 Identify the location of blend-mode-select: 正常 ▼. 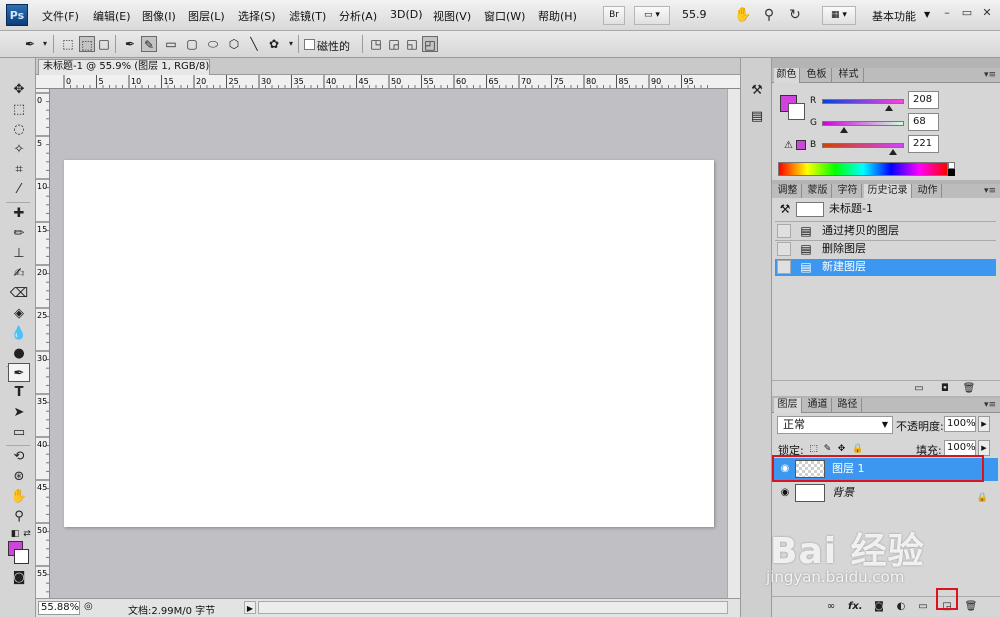
(835, 425).